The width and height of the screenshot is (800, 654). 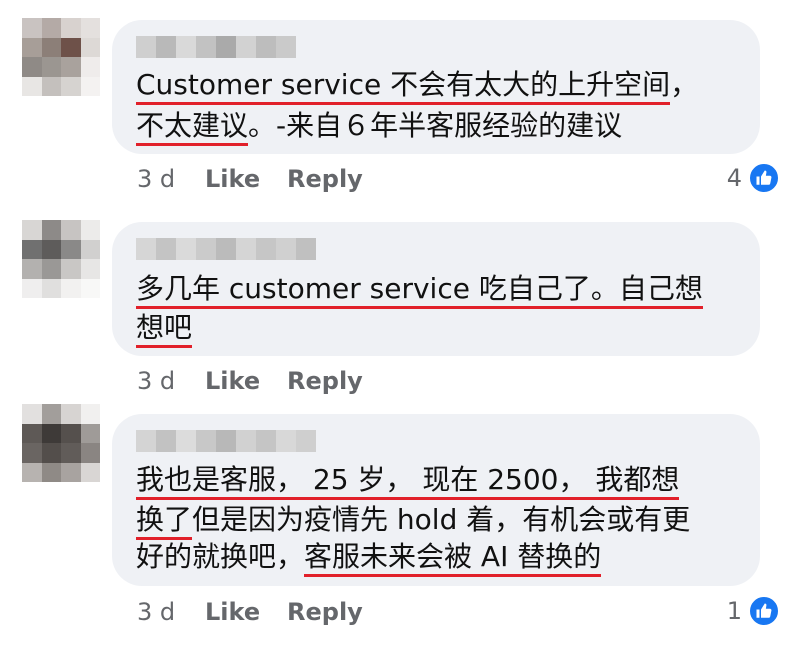 What do you see at coordinates (413, 521) in the screenshot?
I see `comment-text-line: 换了但是因为疫情先 hold 着，有机会或有更` at bounding box center [413, 521].